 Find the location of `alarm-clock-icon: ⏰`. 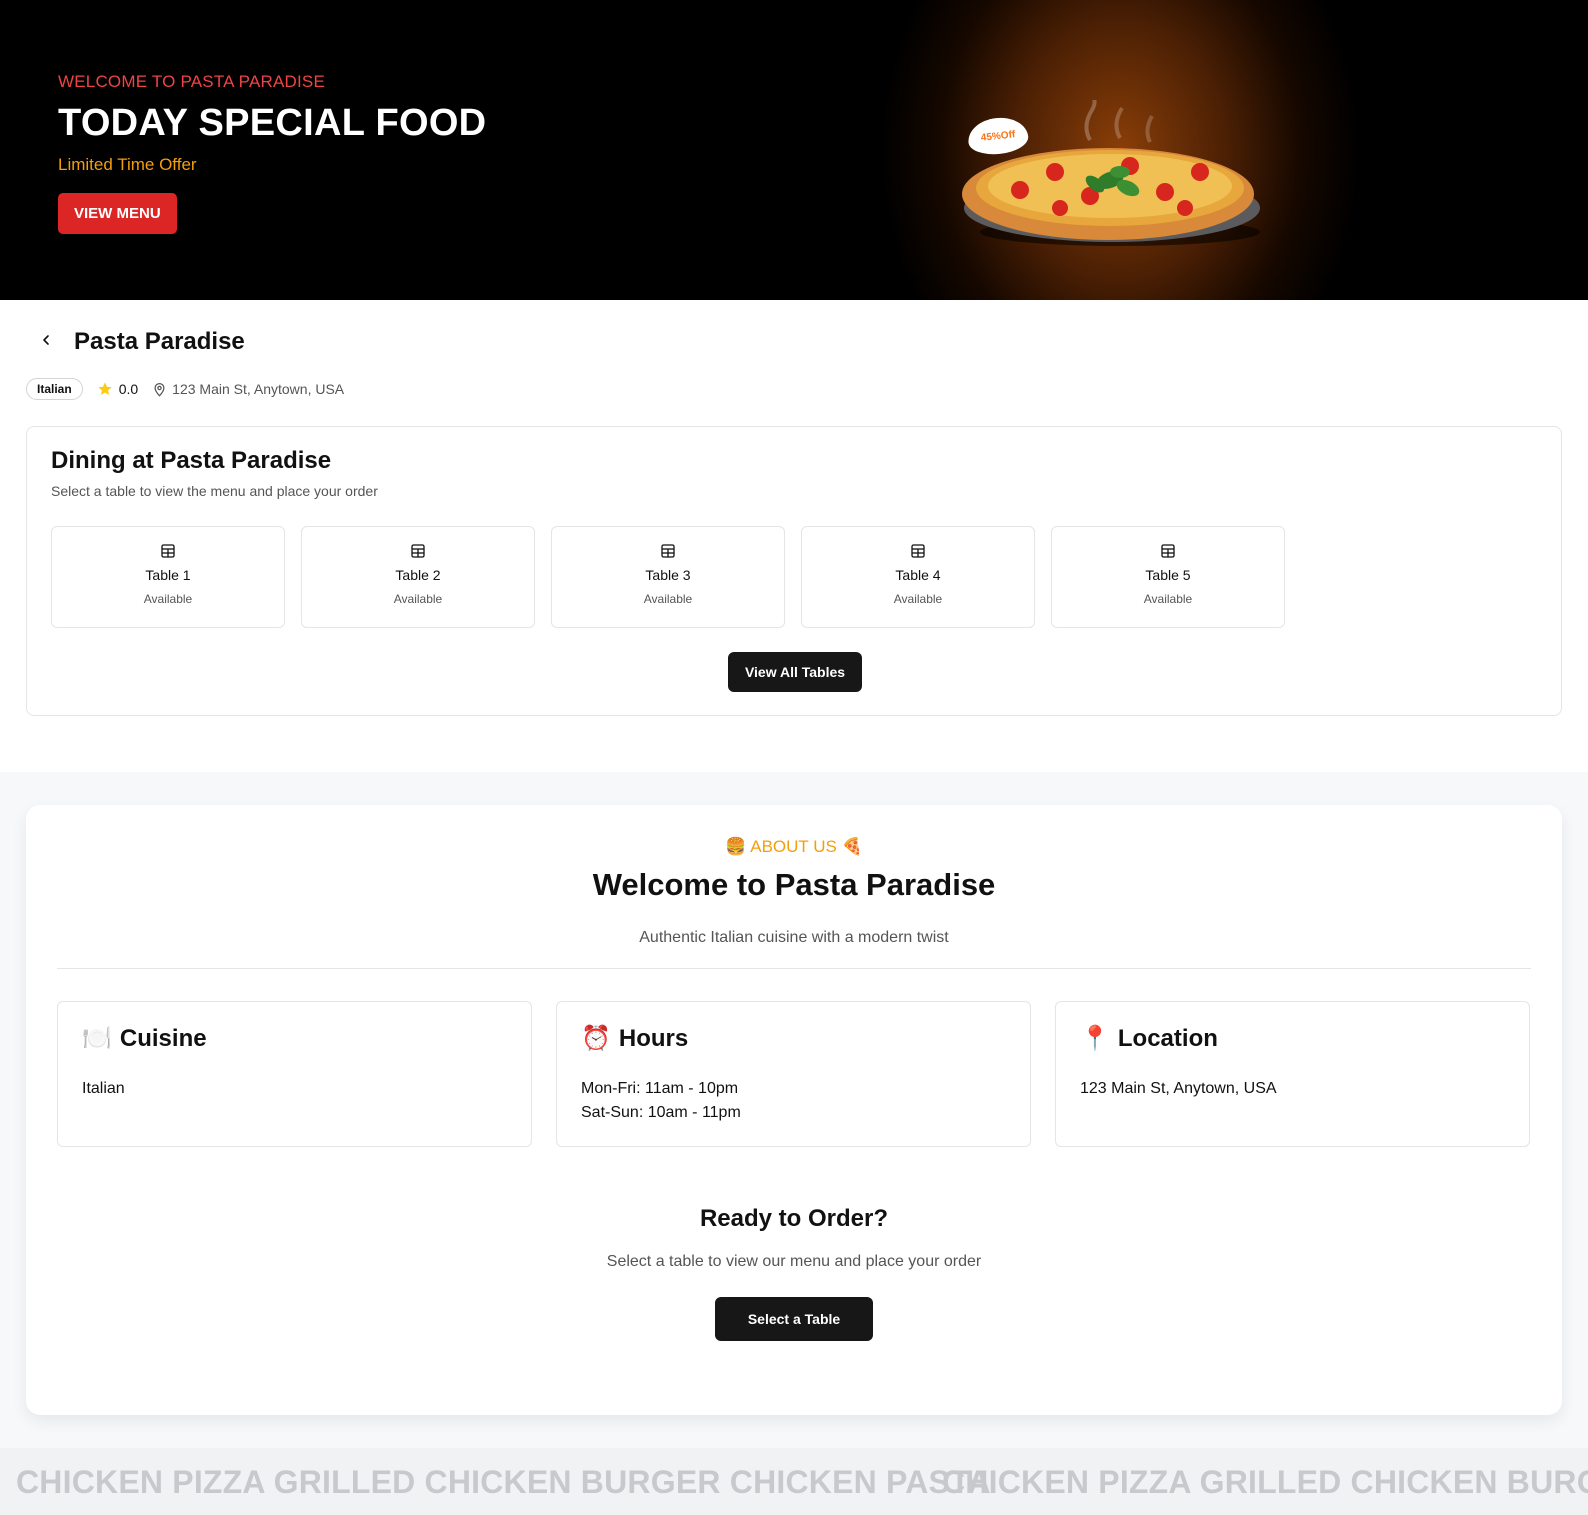

alarm-clock-icon: ⏰ is located at coordinates (596, 1038).